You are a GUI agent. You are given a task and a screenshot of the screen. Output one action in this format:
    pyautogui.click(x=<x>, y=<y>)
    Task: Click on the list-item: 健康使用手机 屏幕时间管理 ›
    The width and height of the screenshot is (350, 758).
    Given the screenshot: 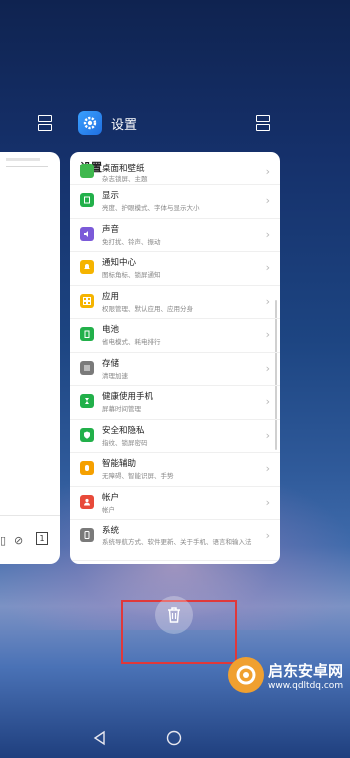 What is the action you would take?
    pyautogui.click(x=175, y=403)
    